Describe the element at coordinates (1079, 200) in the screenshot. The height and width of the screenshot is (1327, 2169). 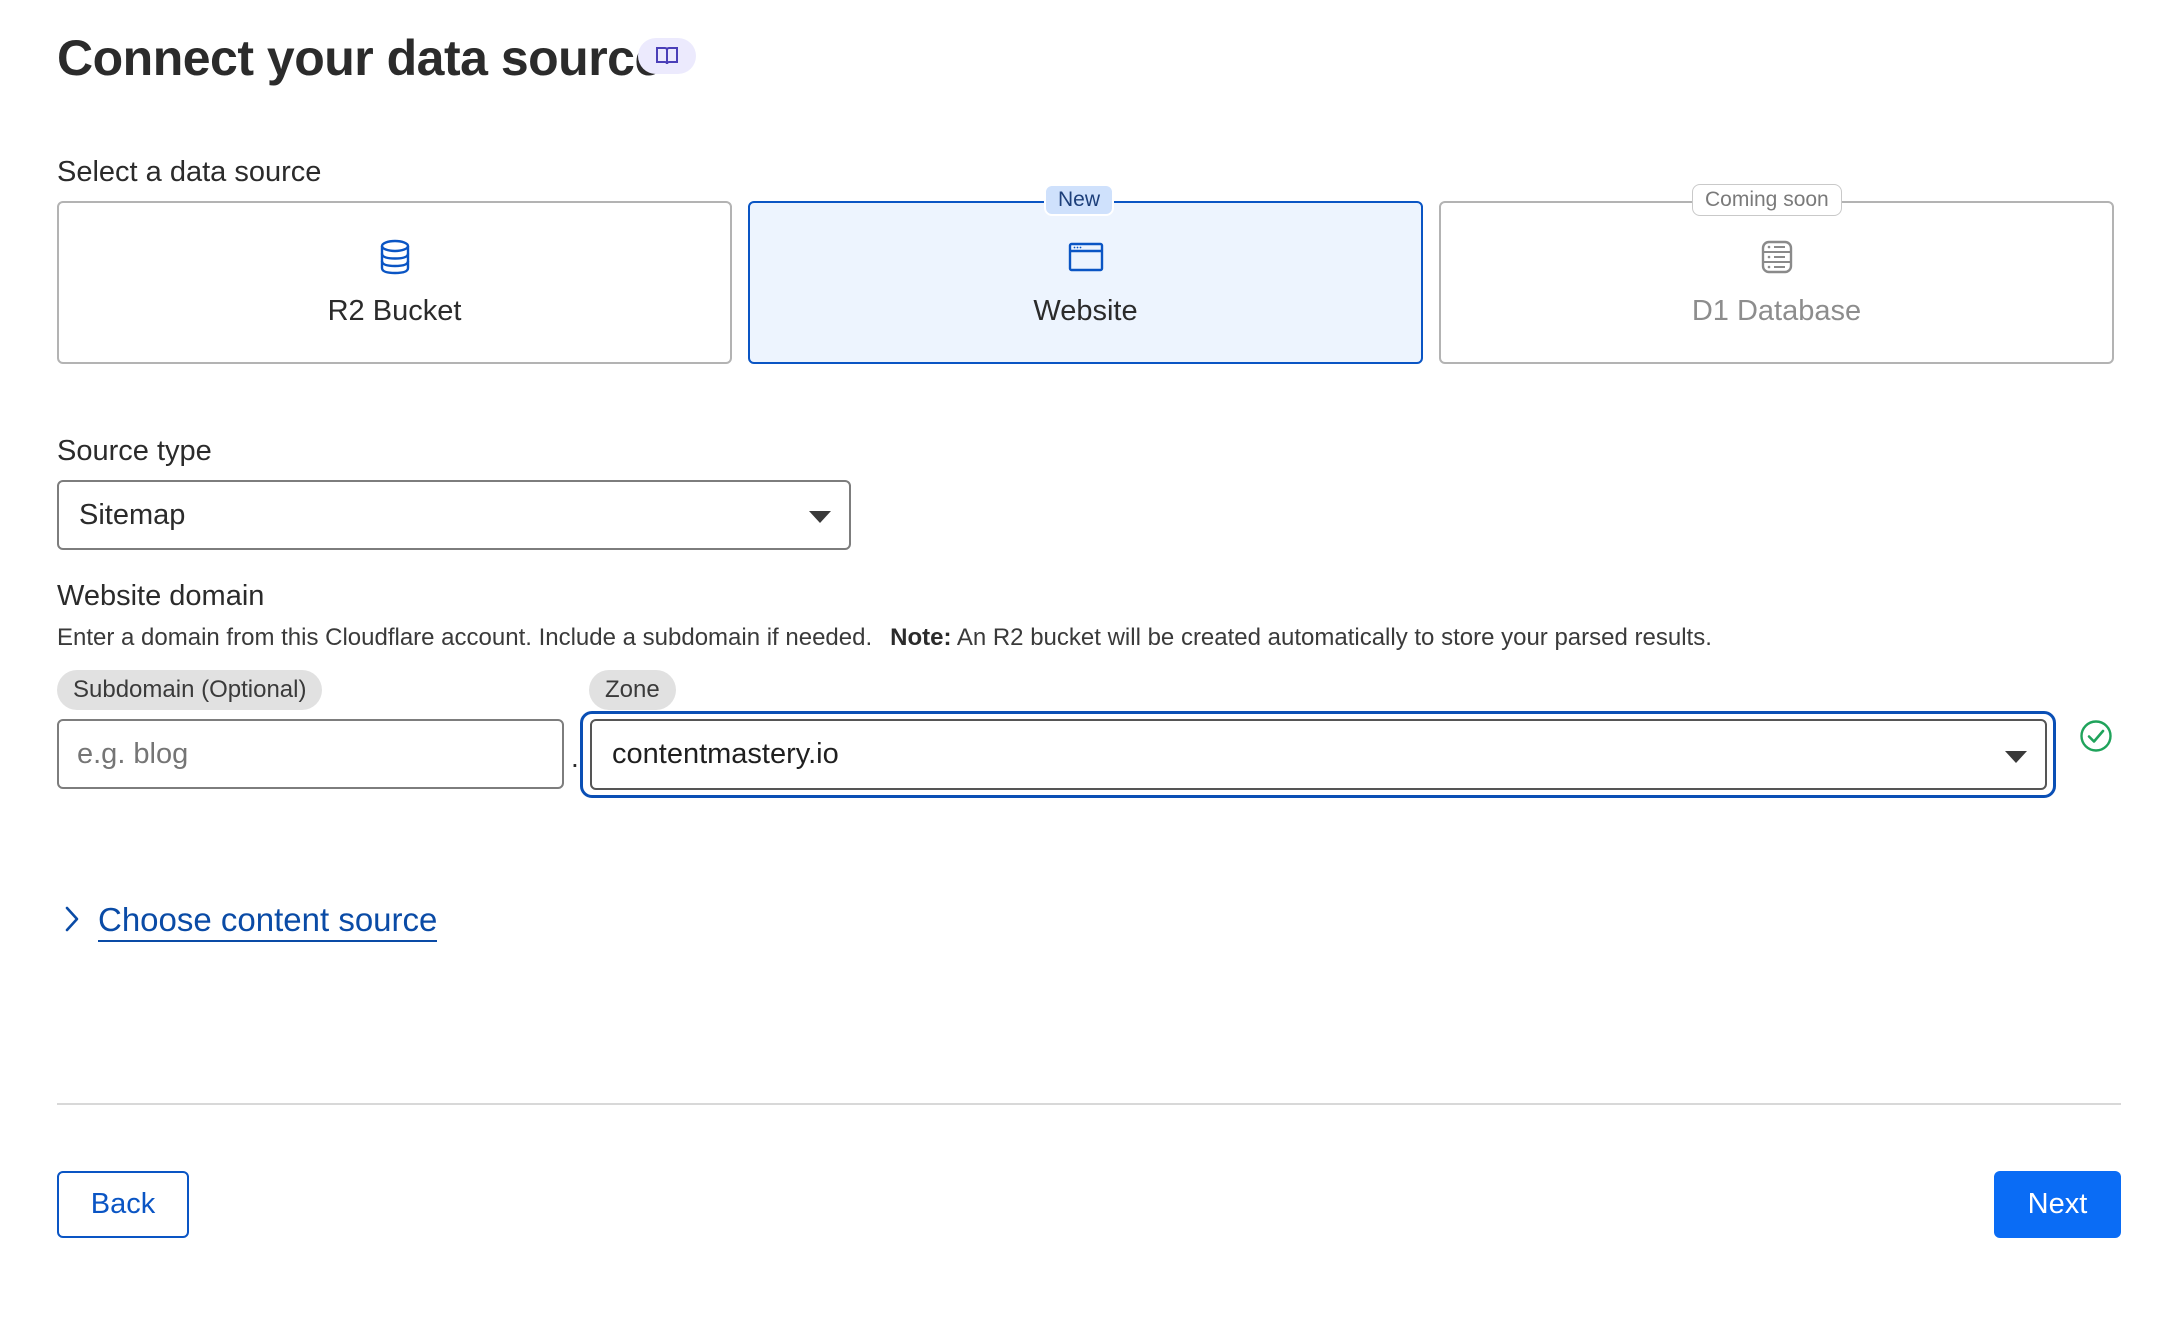
I see `new-badge: New` at that location.